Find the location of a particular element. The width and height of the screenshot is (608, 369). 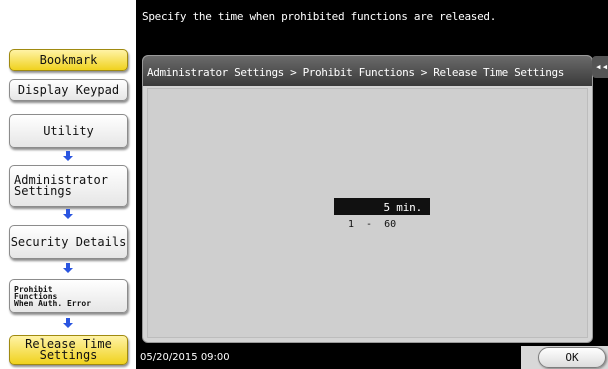

side-panel-toggle: ◂◂ is located at coordinates (600, 67).